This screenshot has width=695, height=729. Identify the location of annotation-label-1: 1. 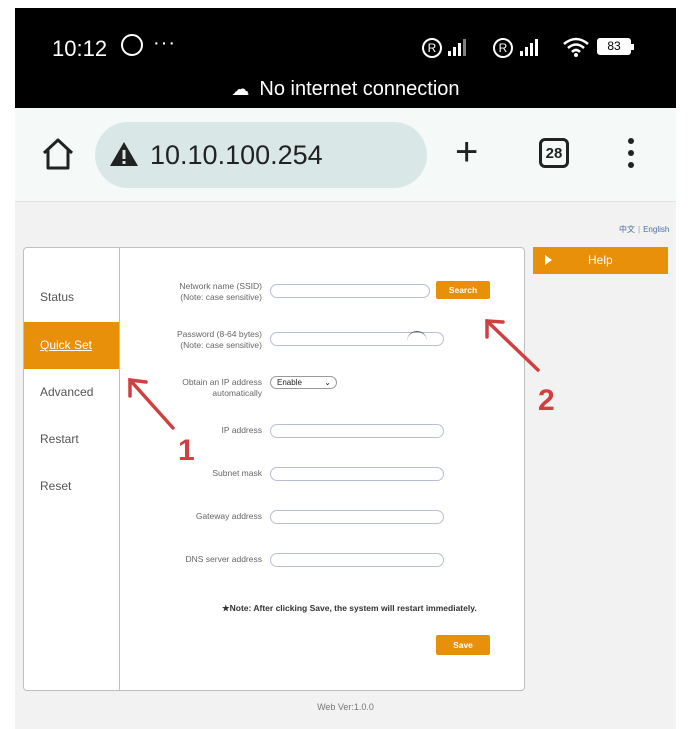
(186, 450).